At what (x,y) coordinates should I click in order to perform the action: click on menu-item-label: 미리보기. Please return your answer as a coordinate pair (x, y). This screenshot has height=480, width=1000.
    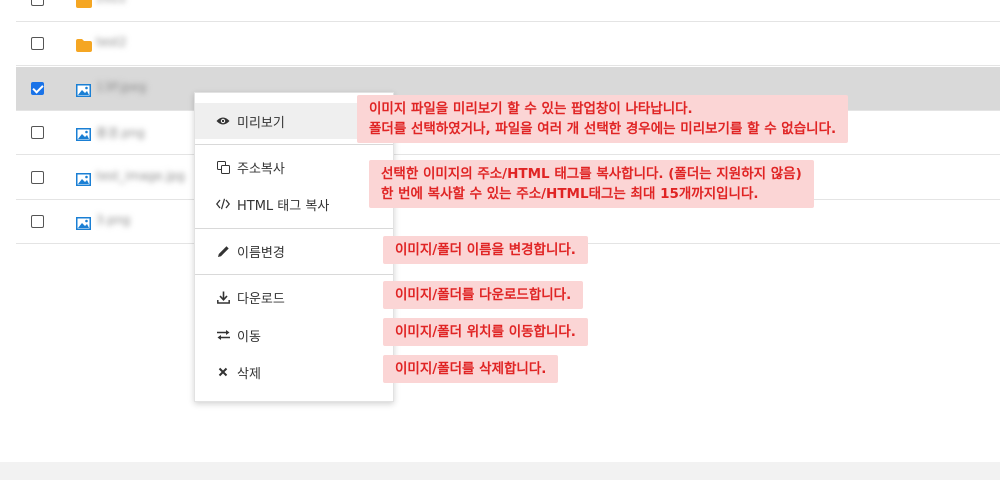
    Looking at the image, I should click on (261, 123).